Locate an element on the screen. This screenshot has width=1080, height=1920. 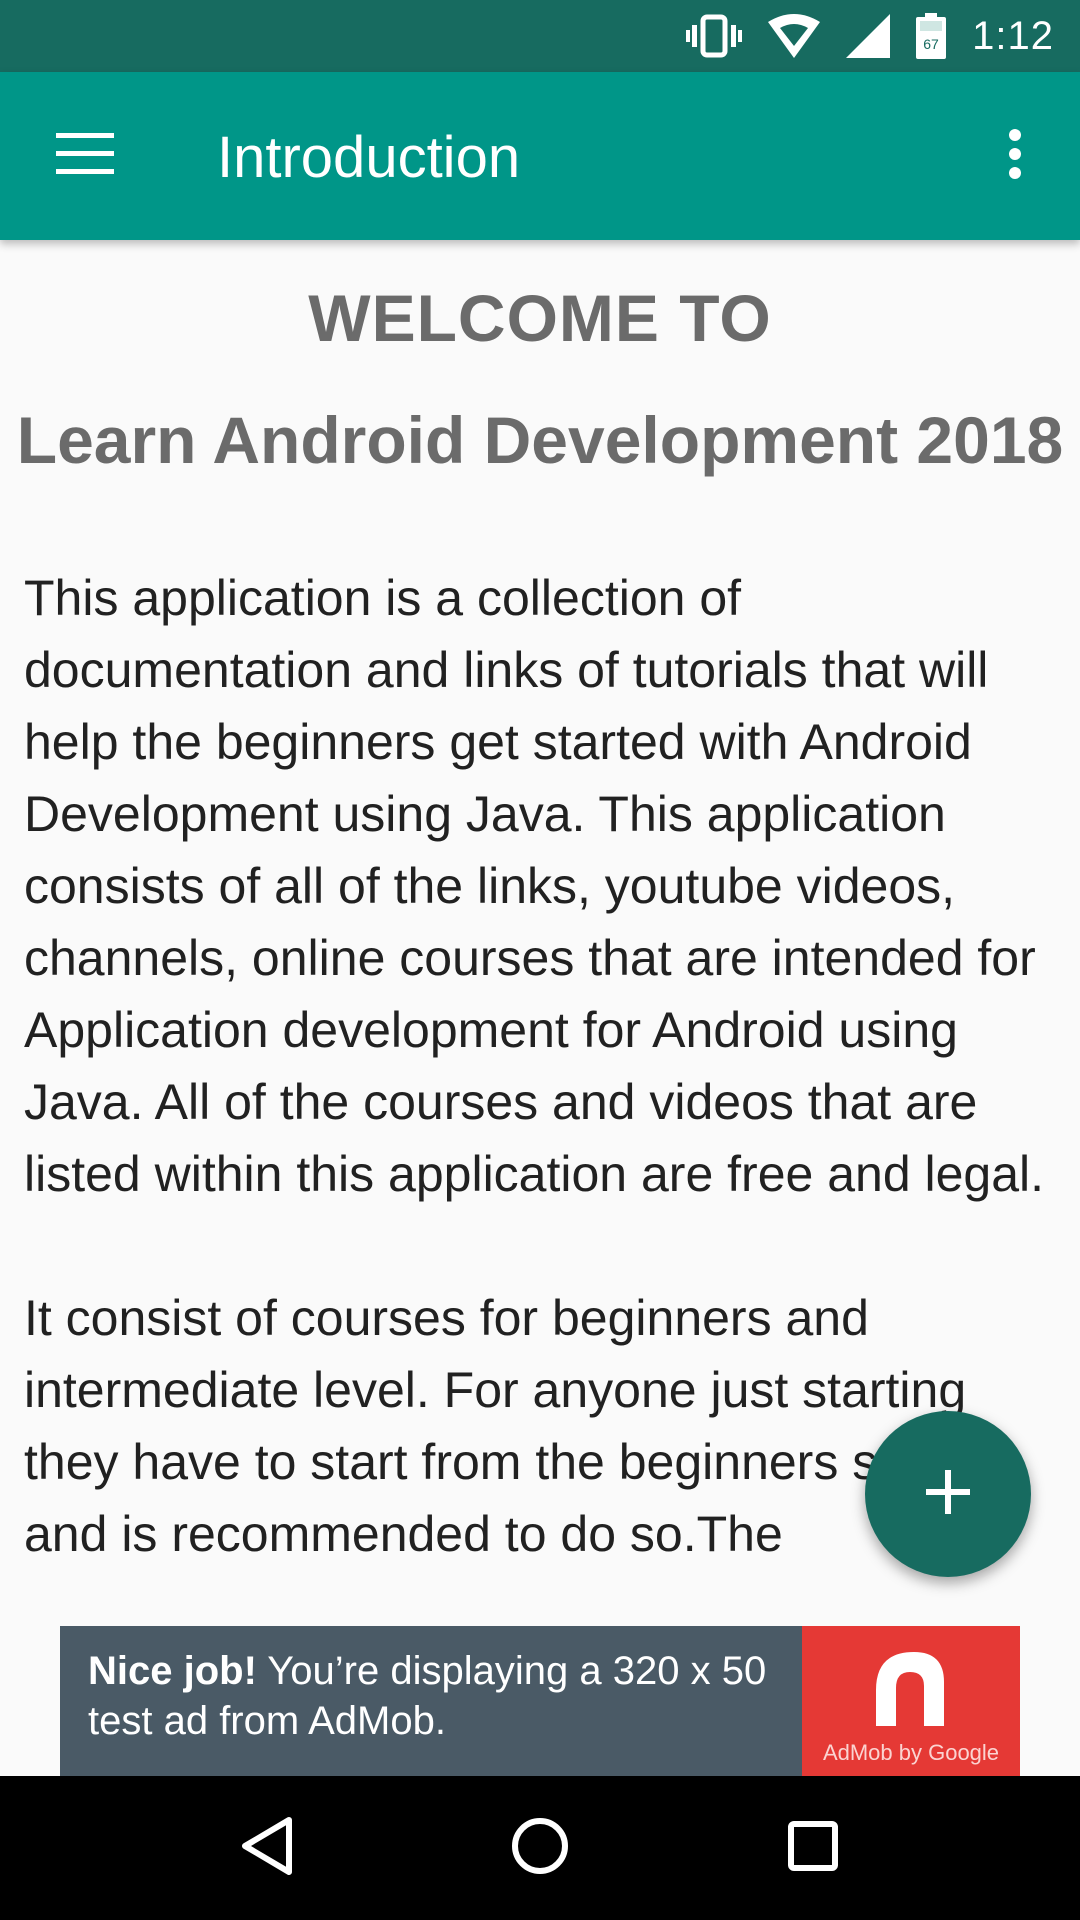
add-fab-button is located at coordinates (948, 1494).